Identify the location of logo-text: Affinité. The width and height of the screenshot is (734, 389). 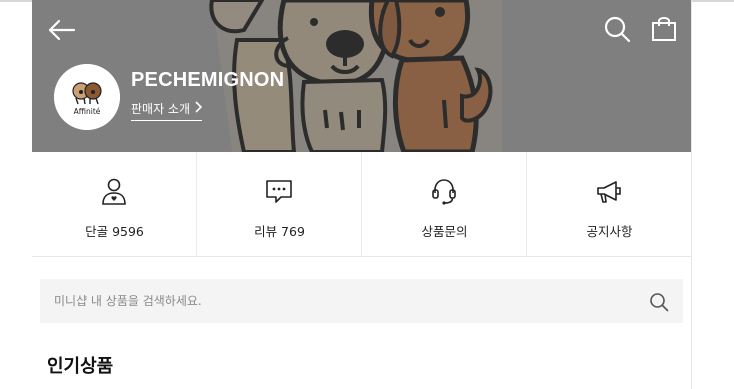
(87, 111).